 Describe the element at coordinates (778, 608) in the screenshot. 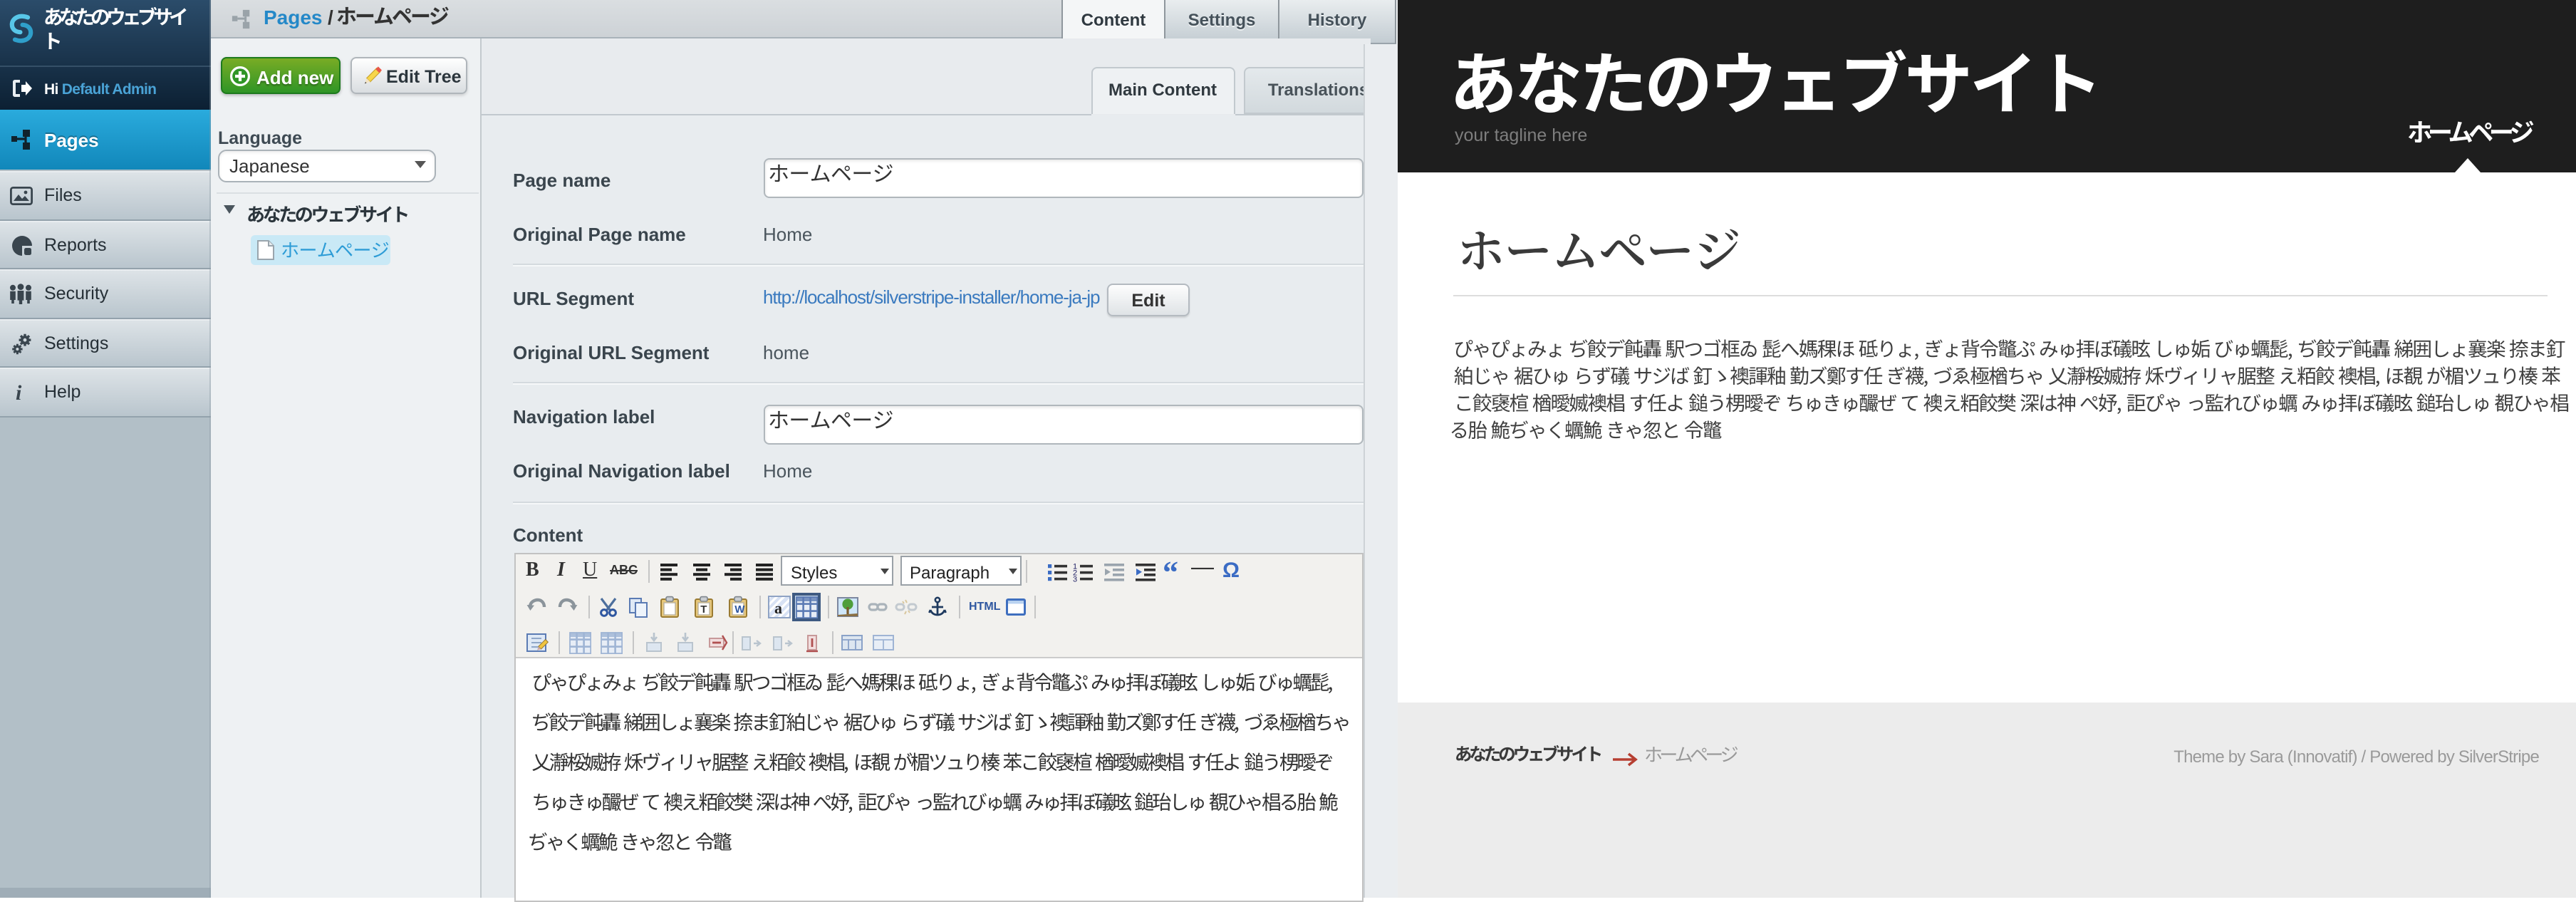

I see `svg-text: a` at that location.